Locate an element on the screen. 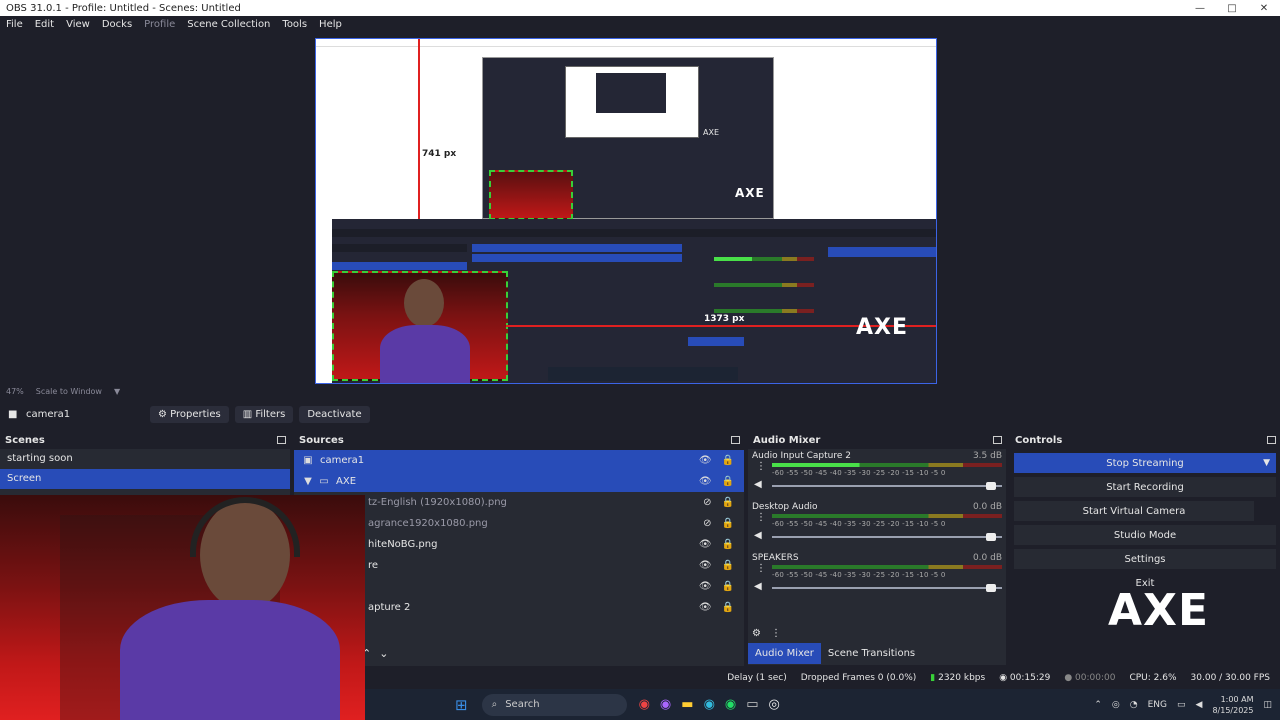 The width and height of the screenshot is (1280, 720). menu-docks: Docks is located at coordinates (117, 24).